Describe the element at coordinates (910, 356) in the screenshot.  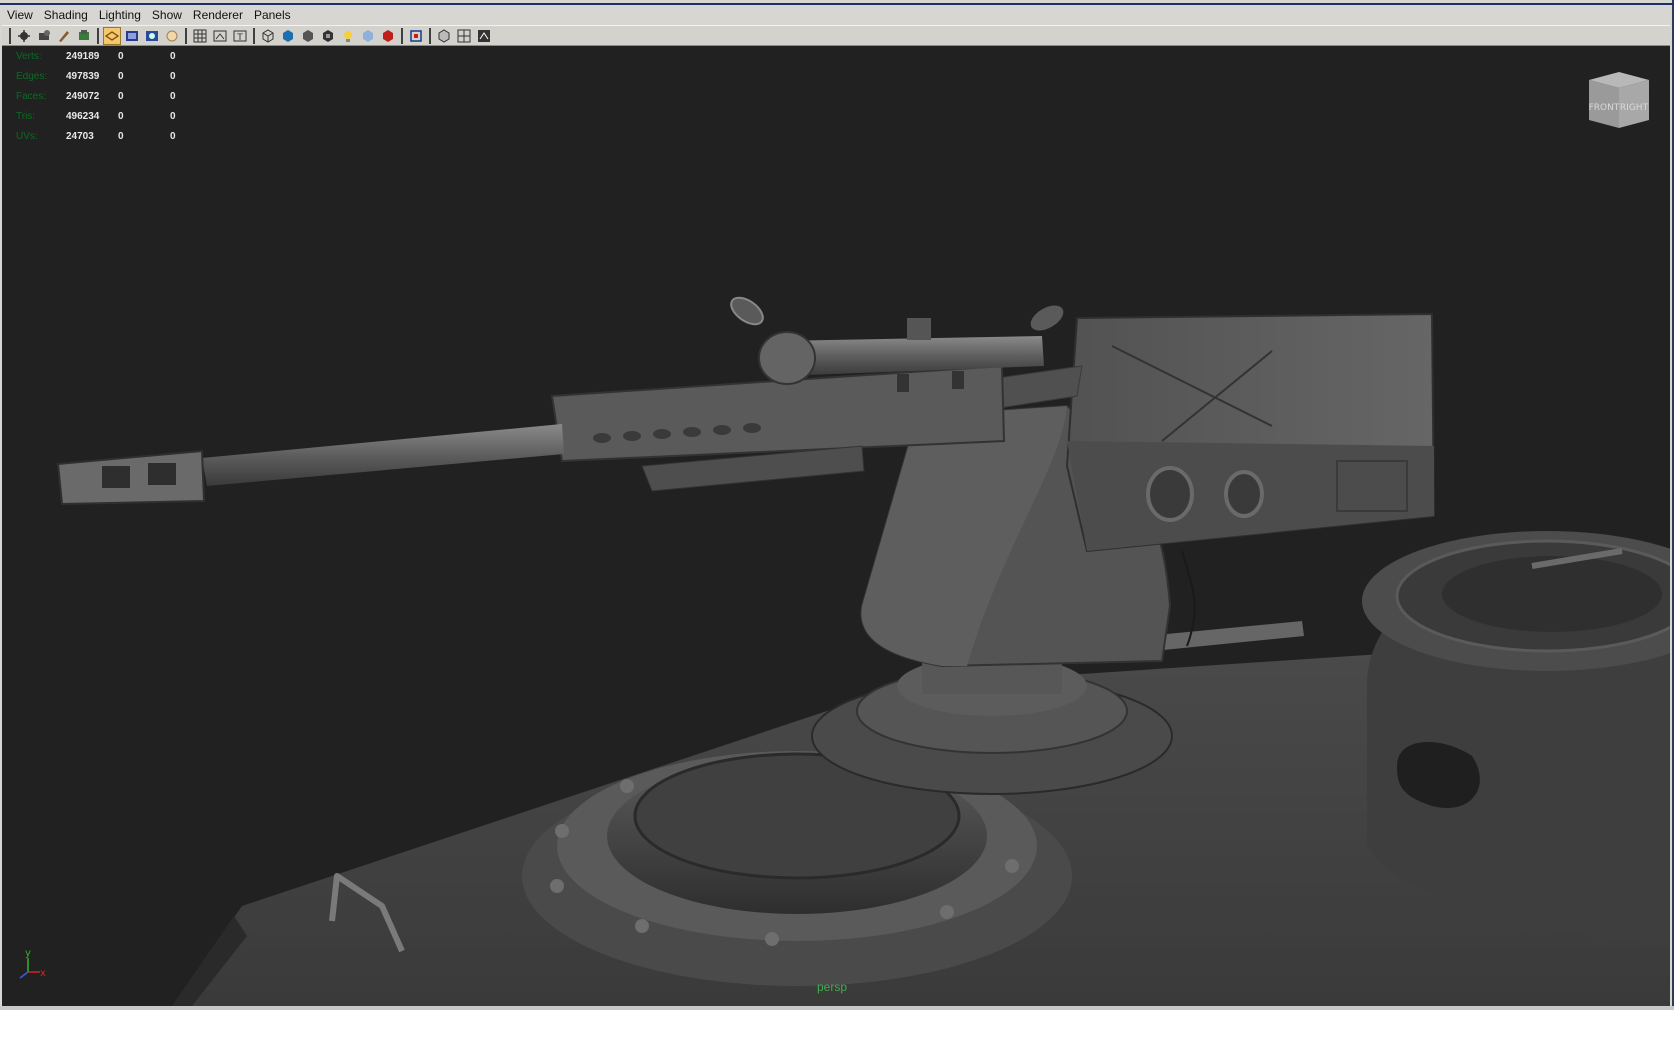
I see `scope-tube` at that location.